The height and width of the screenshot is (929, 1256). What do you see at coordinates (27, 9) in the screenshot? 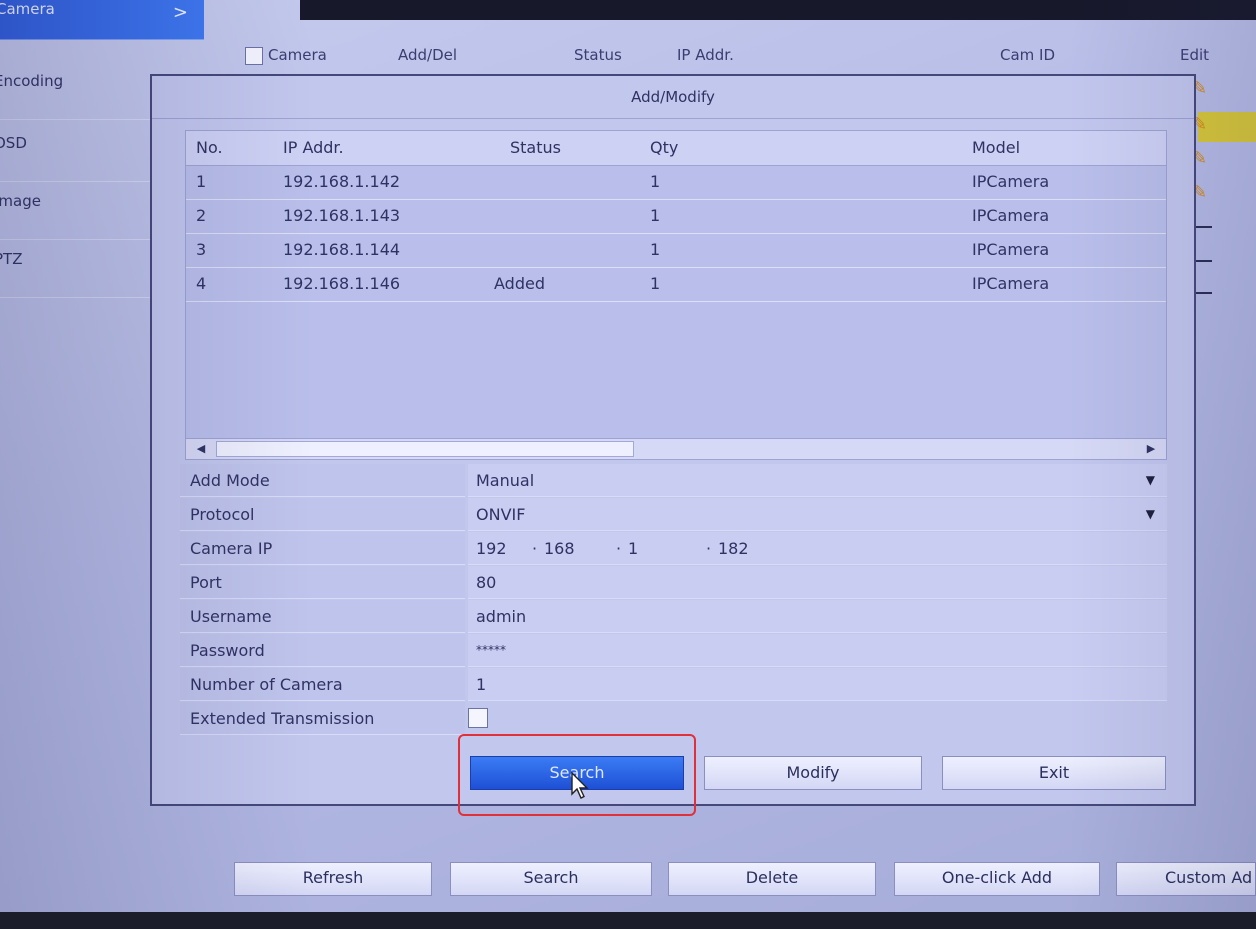
I see `sidebar-item-label: Camera` at bounding box center [27, 9].